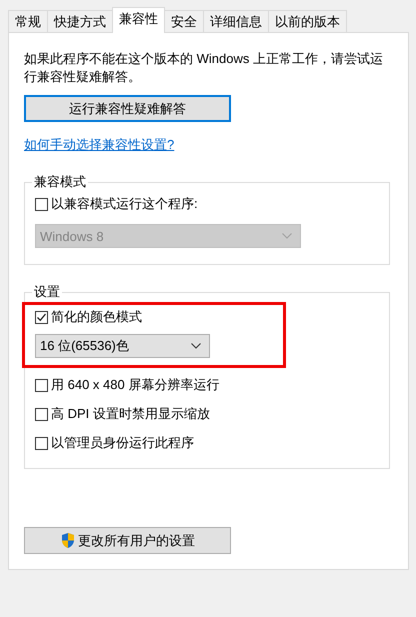  What do you see at coordinates (122, 346) in the screenshot?
I see `dropdown: 16 位(65536)色` at bounding box center [122, 346].